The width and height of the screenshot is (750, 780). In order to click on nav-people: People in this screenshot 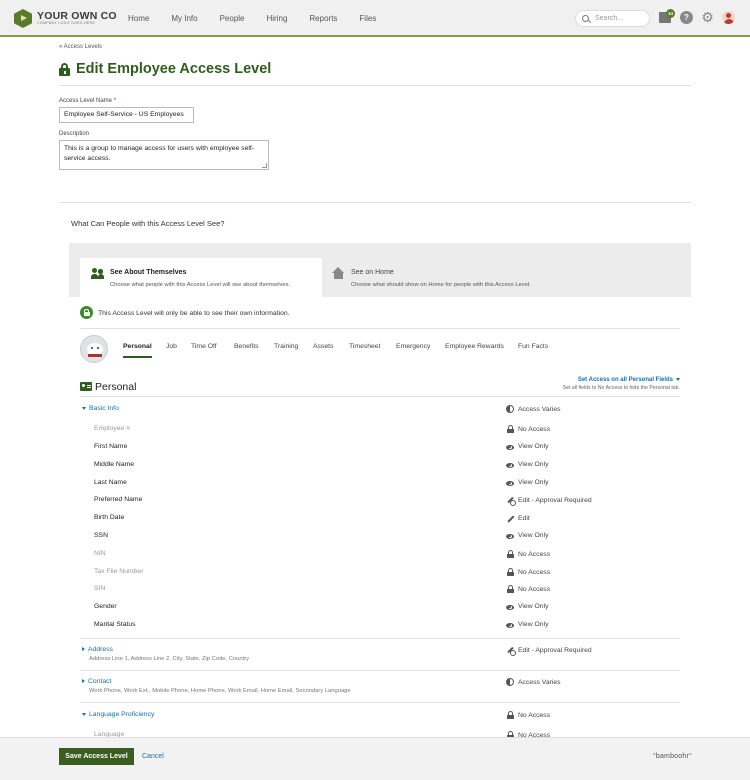, I will do `click(232, 18)`.